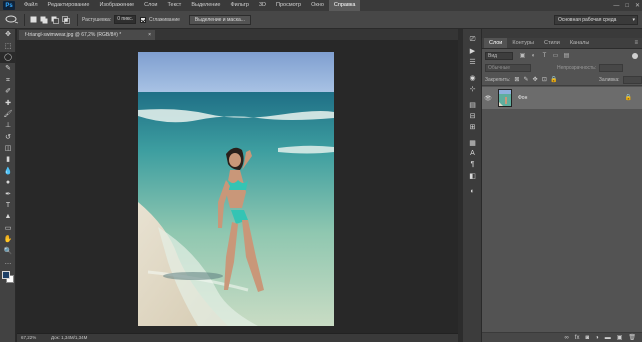 This screenshot has width=642, height=342. What do you see at coordinates (562, 337) in the screenshot?
I see `layers-panel-footer: ∞ fx ◙ ◑ ▬ ▣ 🗑` at bounding box center [562, 337].